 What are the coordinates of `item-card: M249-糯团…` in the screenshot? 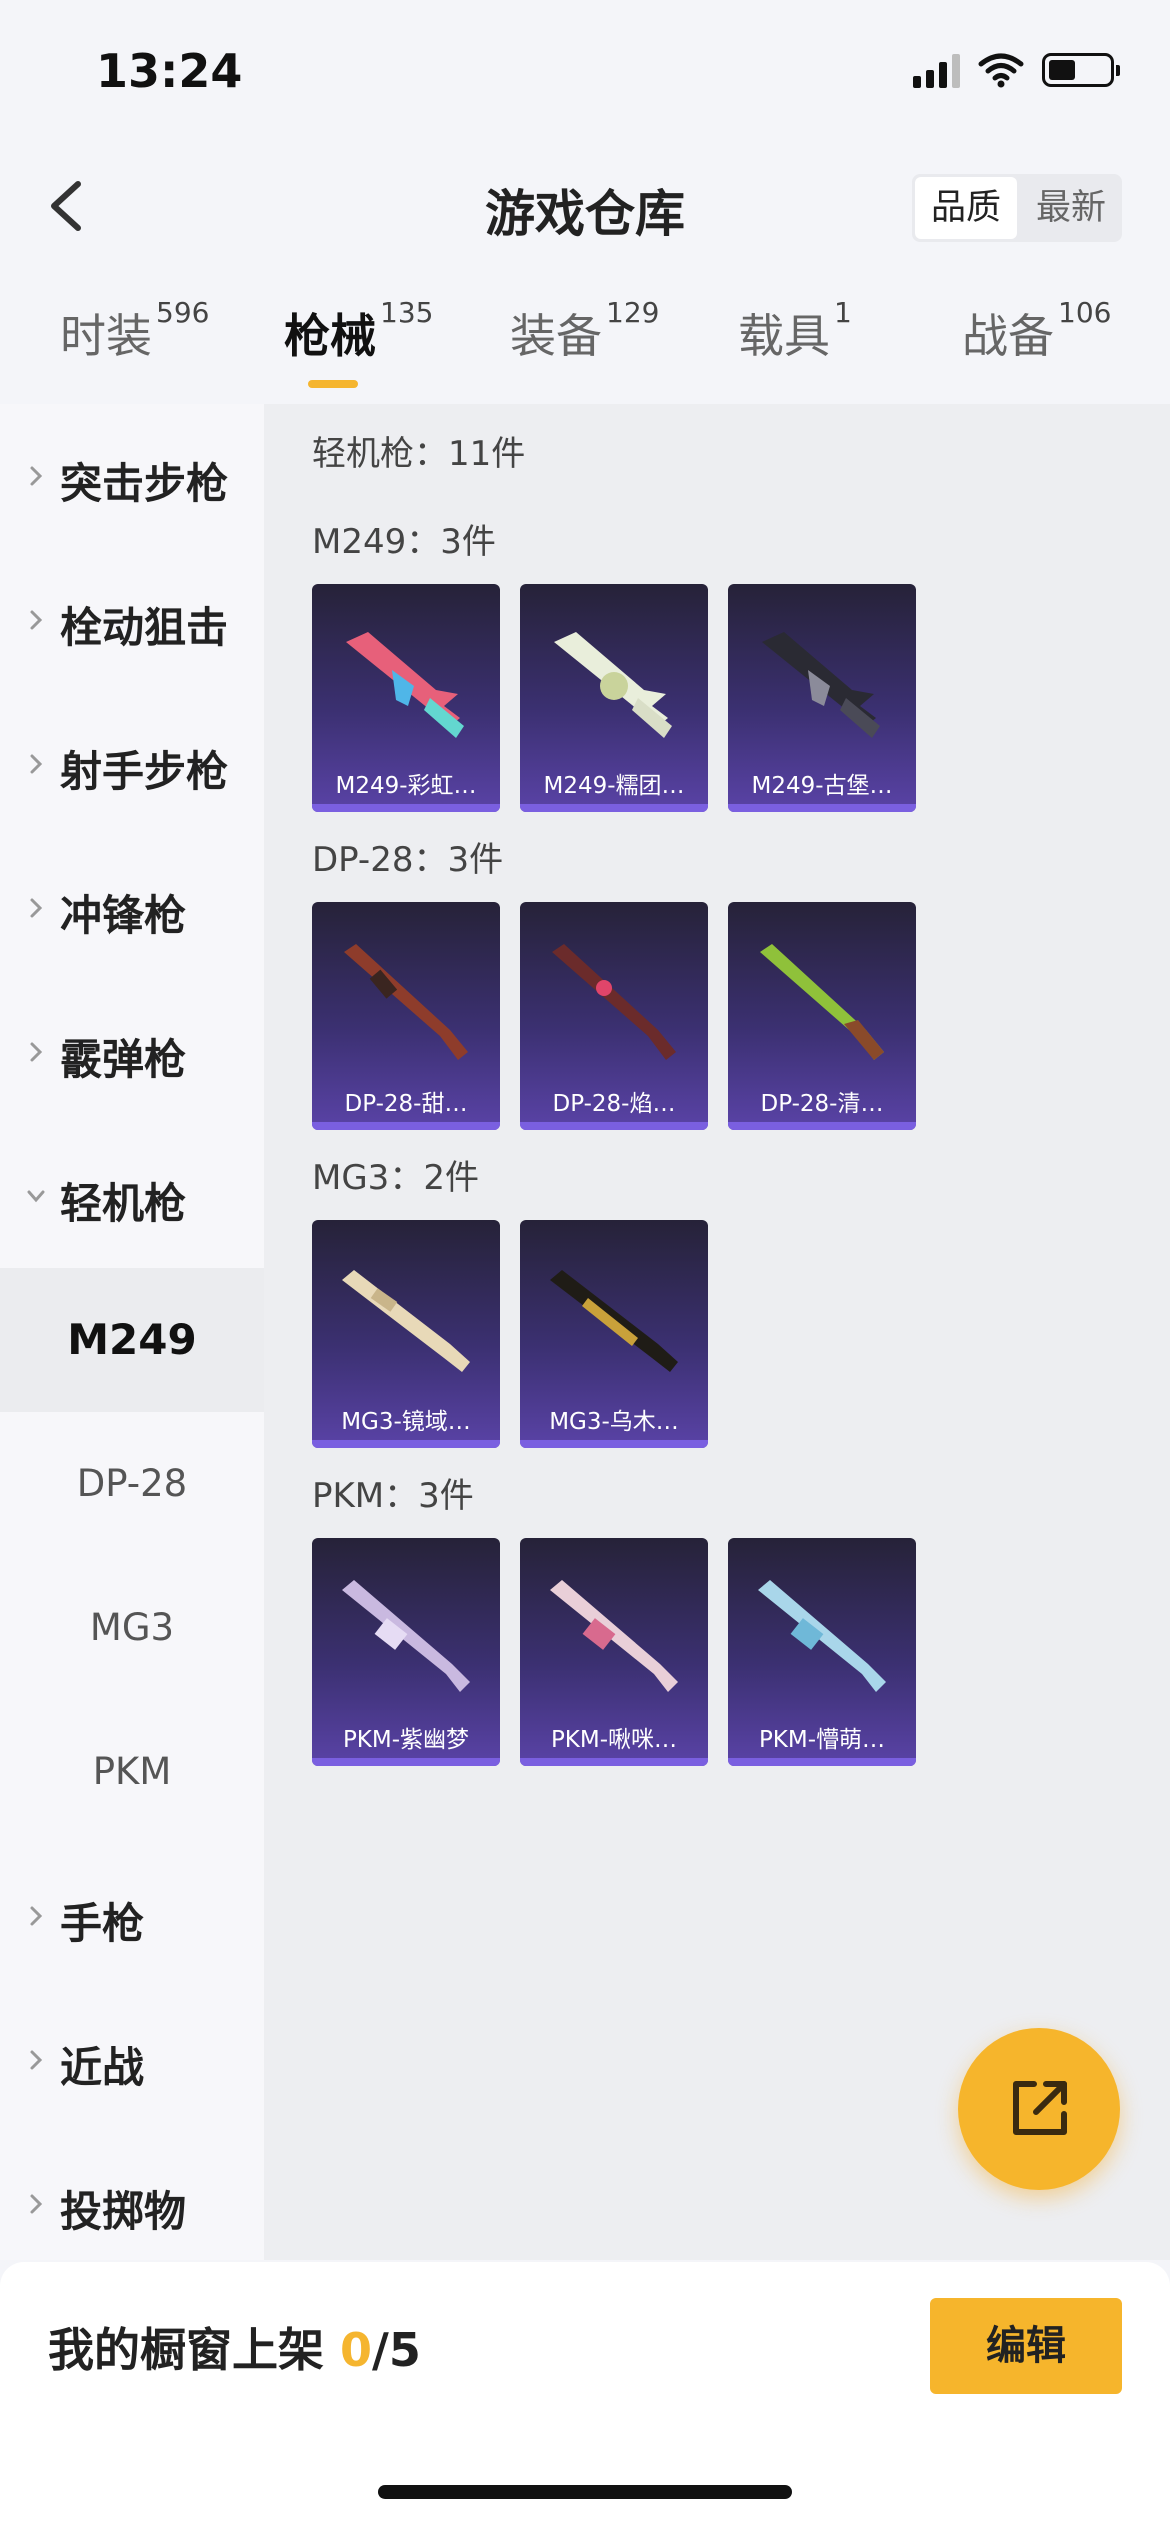 It's located at (614, 698).